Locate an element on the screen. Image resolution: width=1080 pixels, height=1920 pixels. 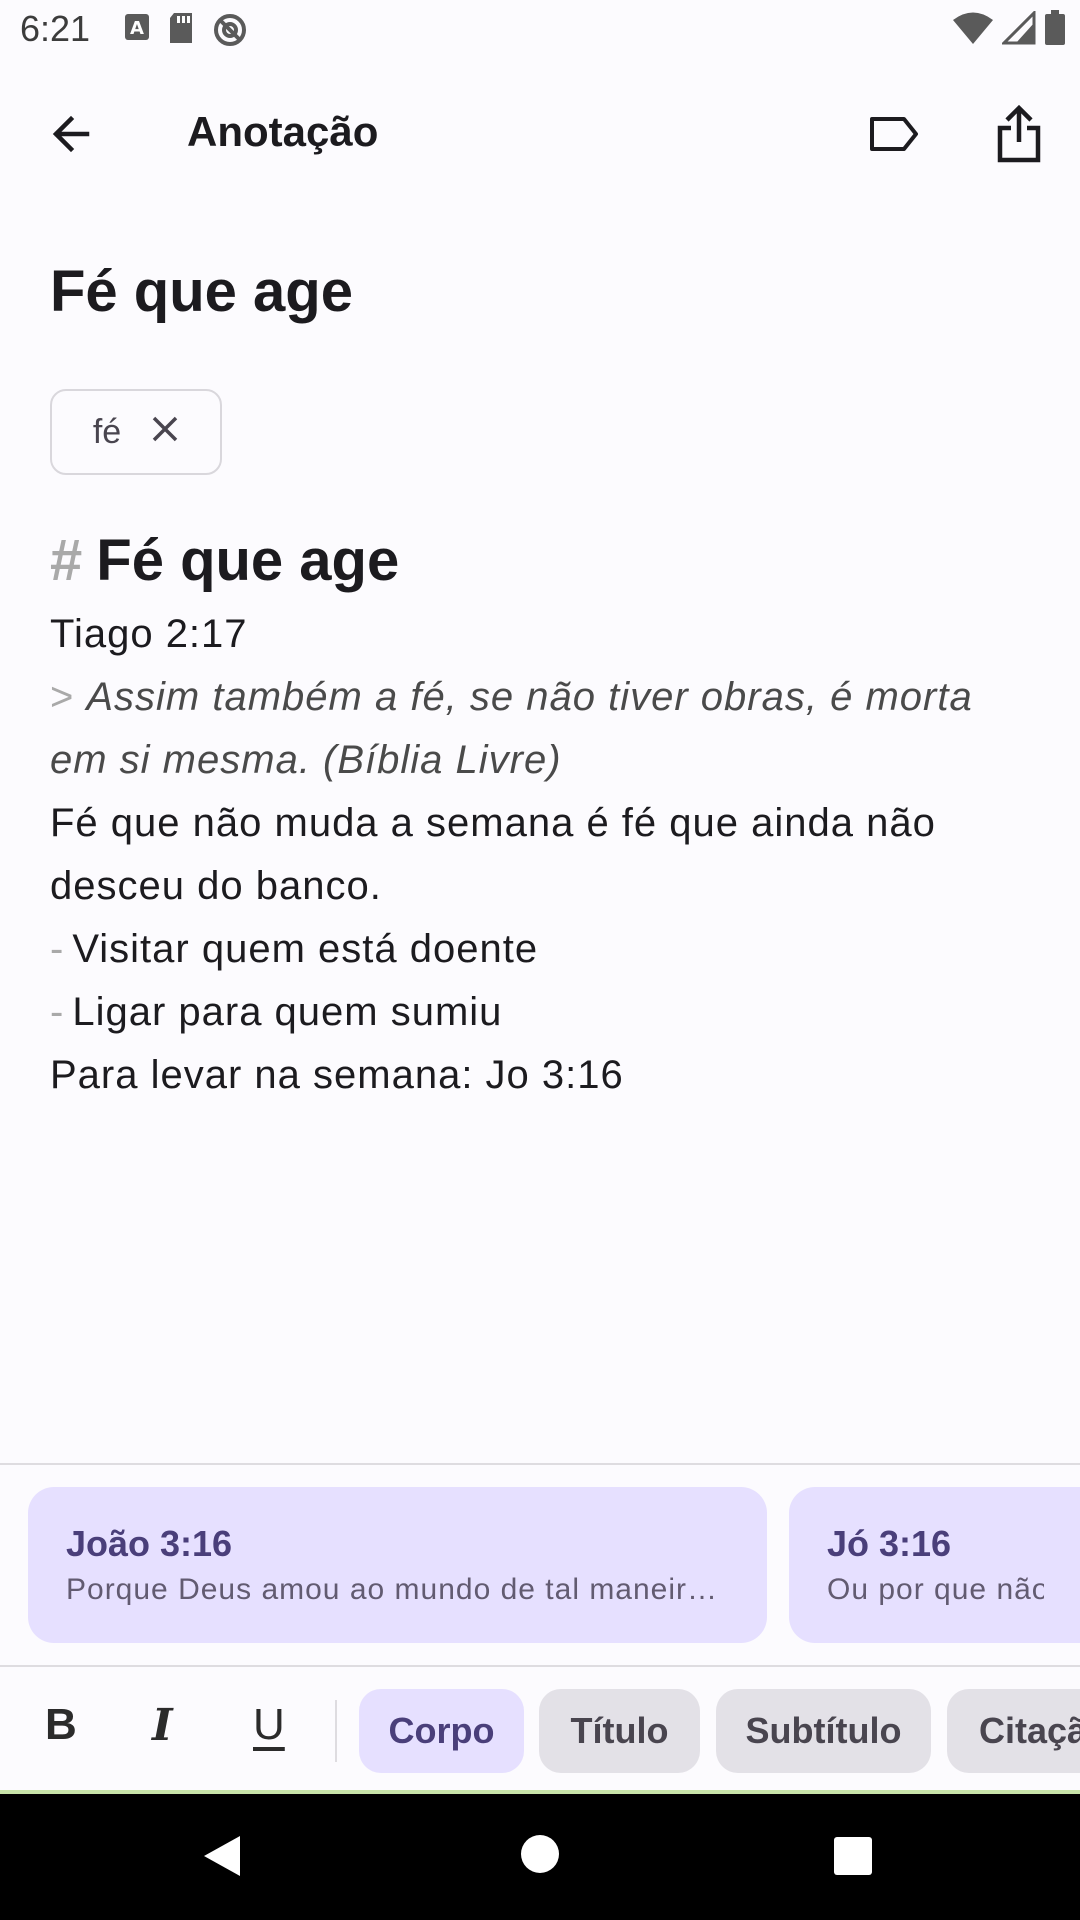
signal-icon is located at coordinates (1018, 29).